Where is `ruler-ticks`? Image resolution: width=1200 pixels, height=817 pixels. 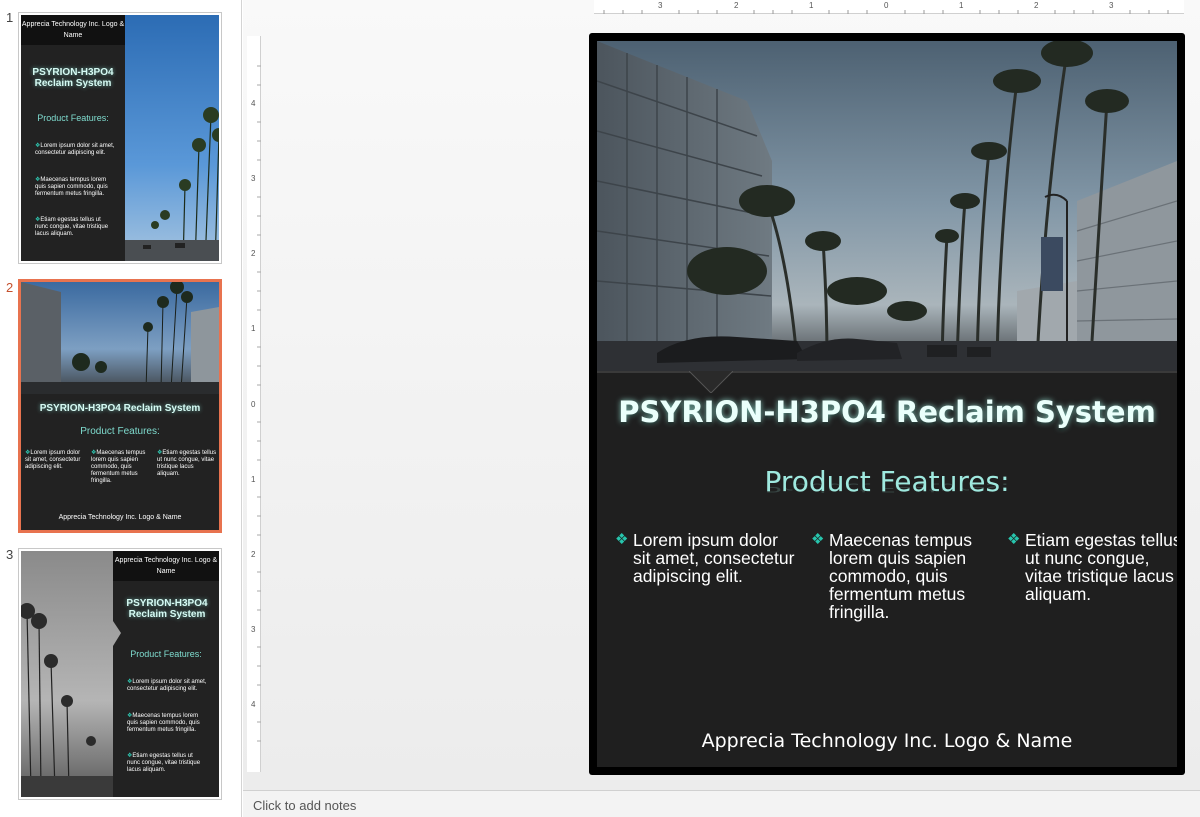
ruler-ticks is located at coordinates (886, 12).